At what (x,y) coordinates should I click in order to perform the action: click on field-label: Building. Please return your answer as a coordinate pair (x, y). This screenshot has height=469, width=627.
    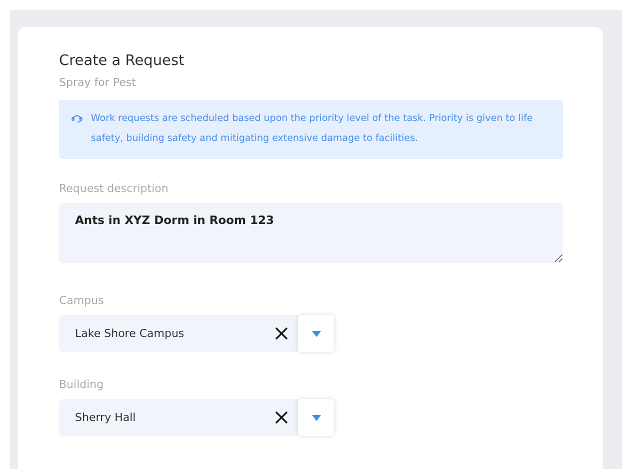
    Looking at the image, I should click on (82, 385).